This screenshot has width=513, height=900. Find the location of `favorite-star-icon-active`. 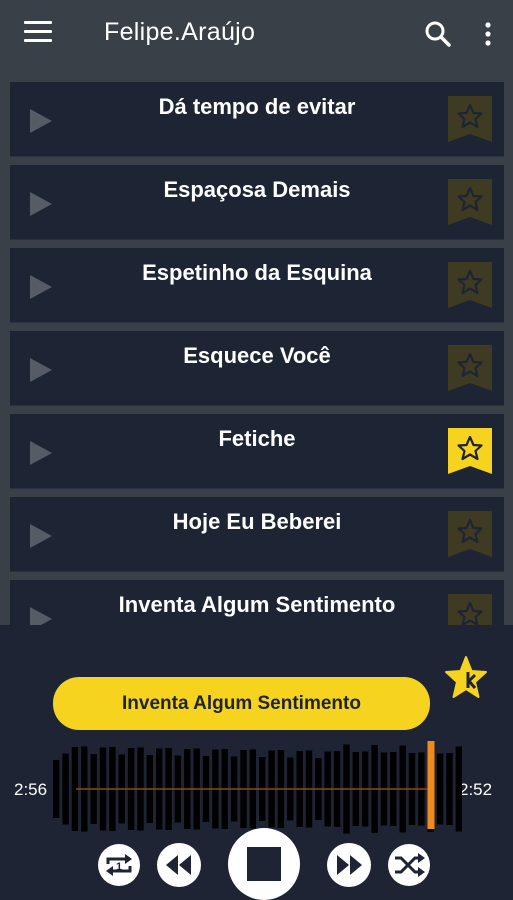

favorite-star-icon-active is located at coordinates (470, 451).